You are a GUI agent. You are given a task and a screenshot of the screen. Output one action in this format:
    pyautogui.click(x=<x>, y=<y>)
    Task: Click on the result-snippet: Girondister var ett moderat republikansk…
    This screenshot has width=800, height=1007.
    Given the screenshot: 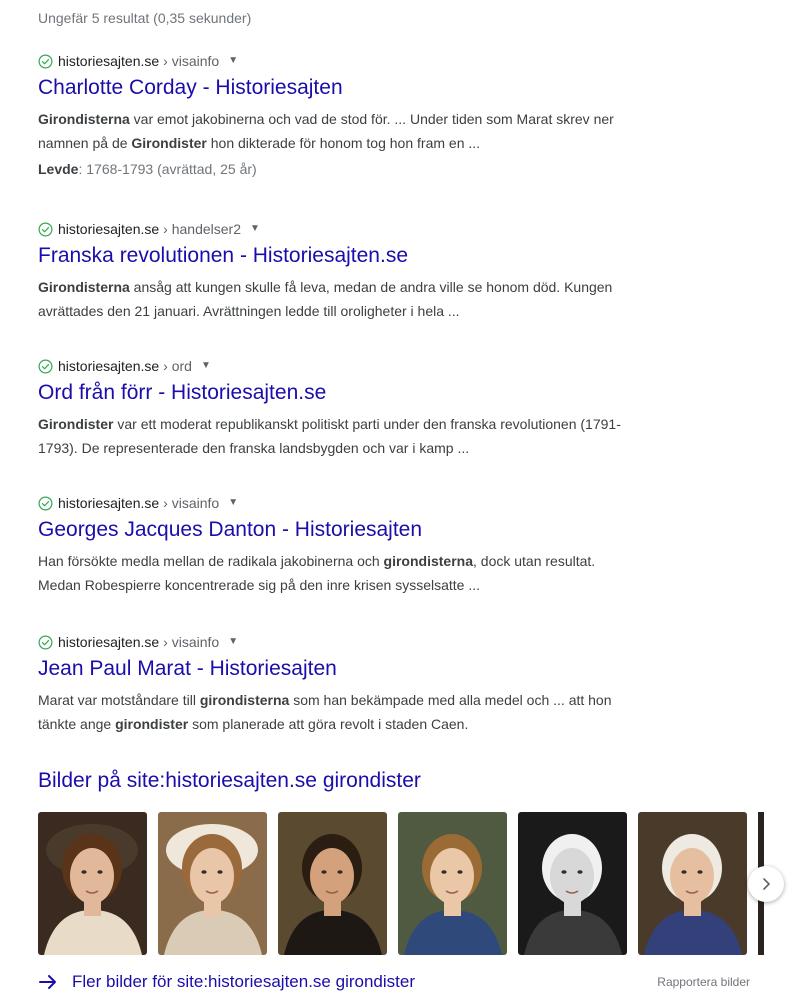 What is the action you would take?
    pyautogui.click(x=388, y=436)
    